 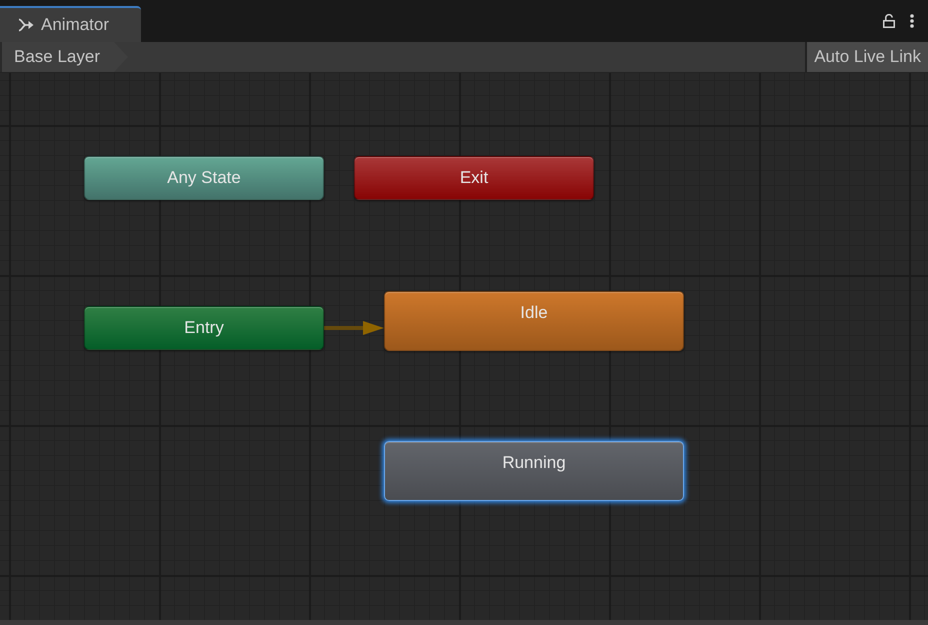 I want to click on state-node: Any State, so click(x=204, y=178).